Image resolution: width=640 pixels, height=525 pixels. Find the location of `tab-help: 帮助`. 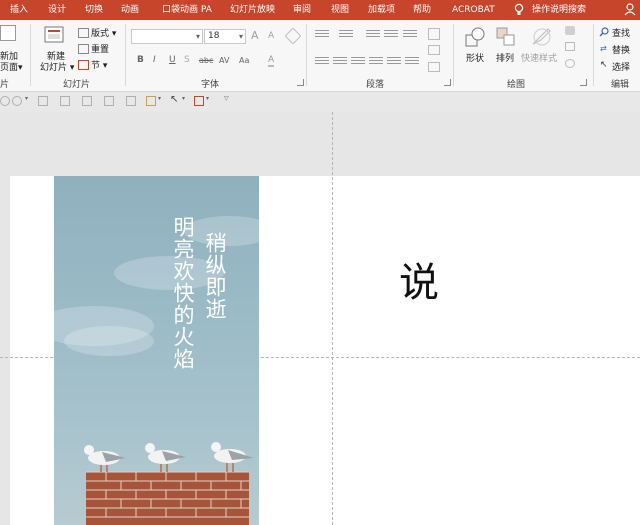

tab-help: 帮助 is located at coordinates (422, 10).